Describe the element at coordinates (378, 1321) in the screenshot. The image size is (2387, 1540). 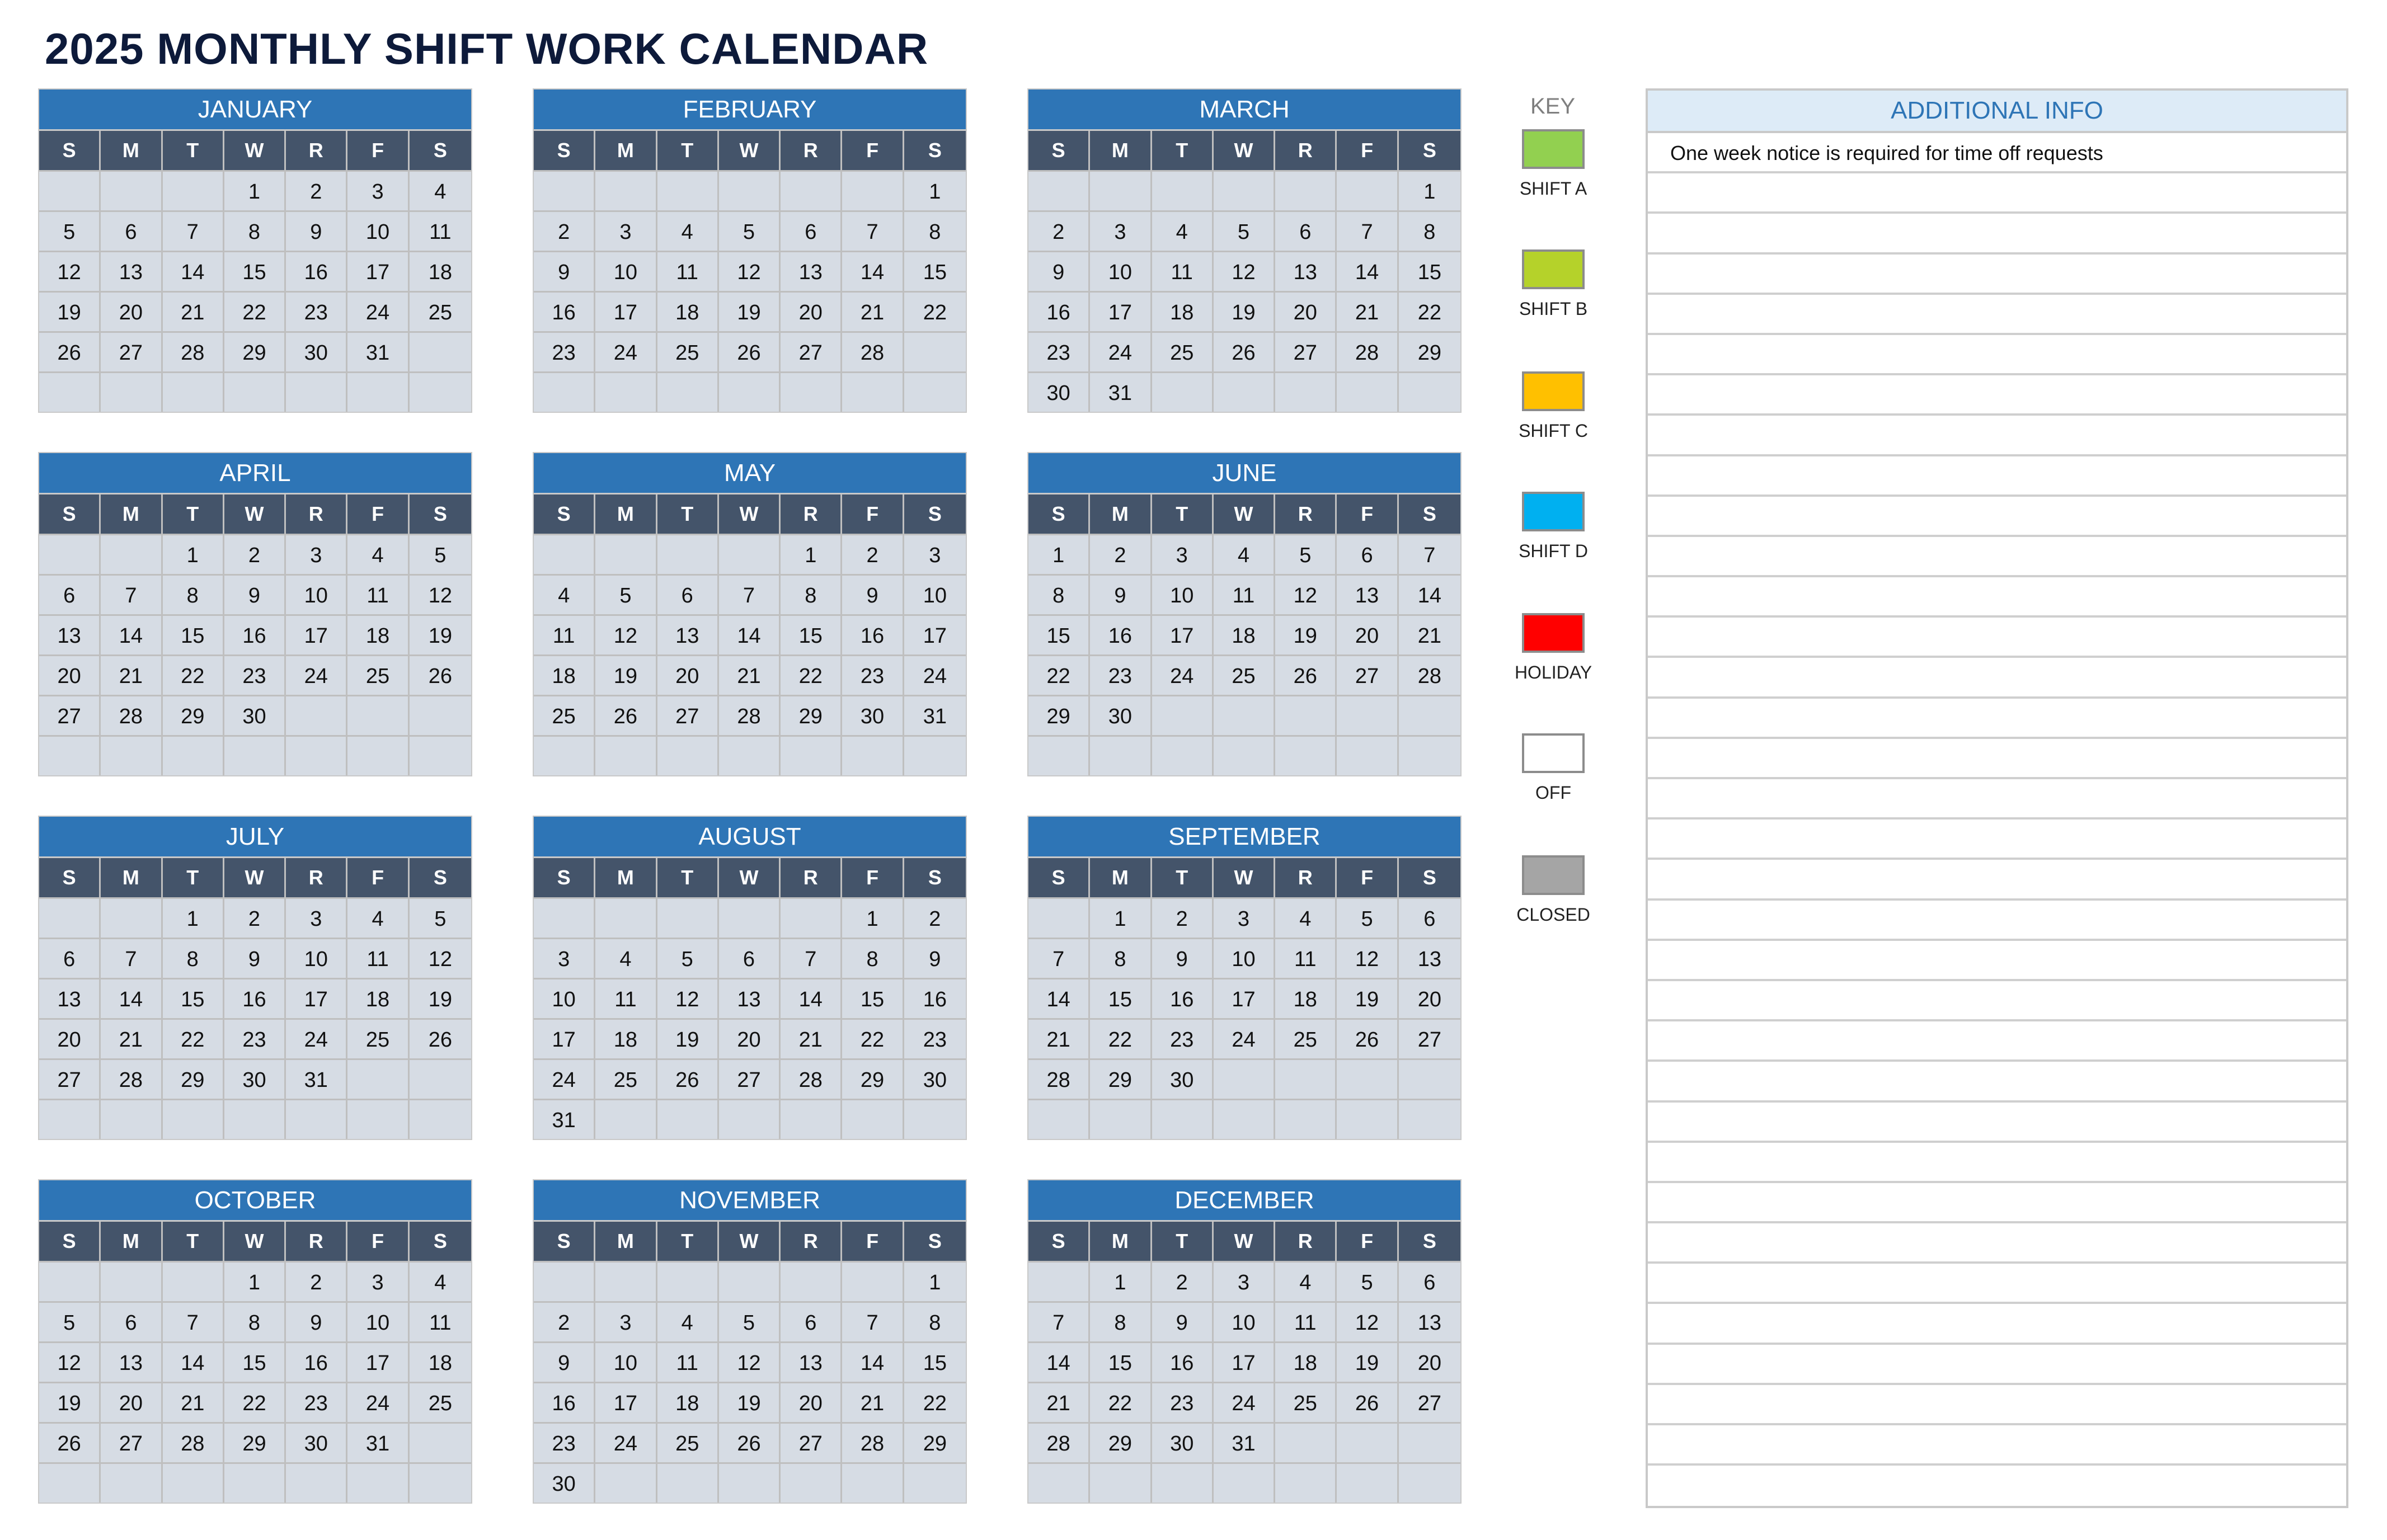
I see `day-cell: 10` at that location.